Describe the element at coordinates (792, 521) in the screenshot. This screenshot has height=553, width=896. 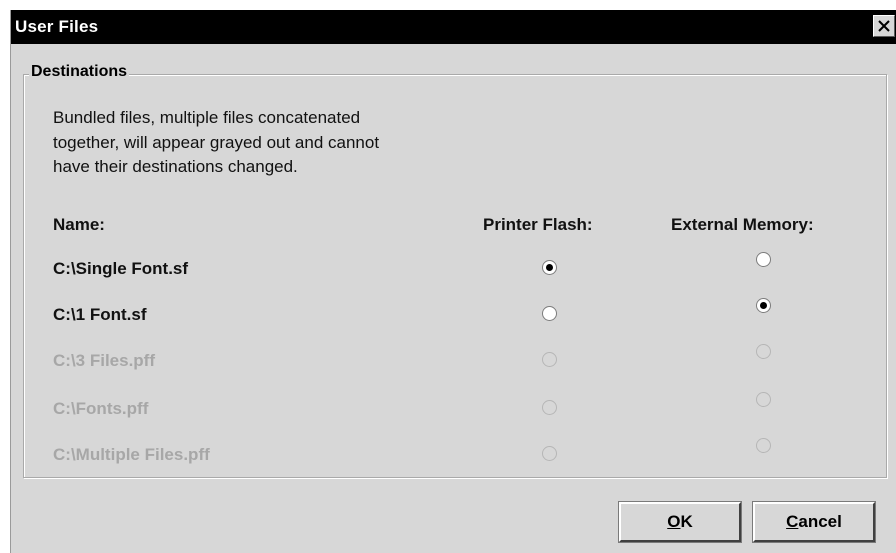
I see `cancel-mnemonic: C` at that location.